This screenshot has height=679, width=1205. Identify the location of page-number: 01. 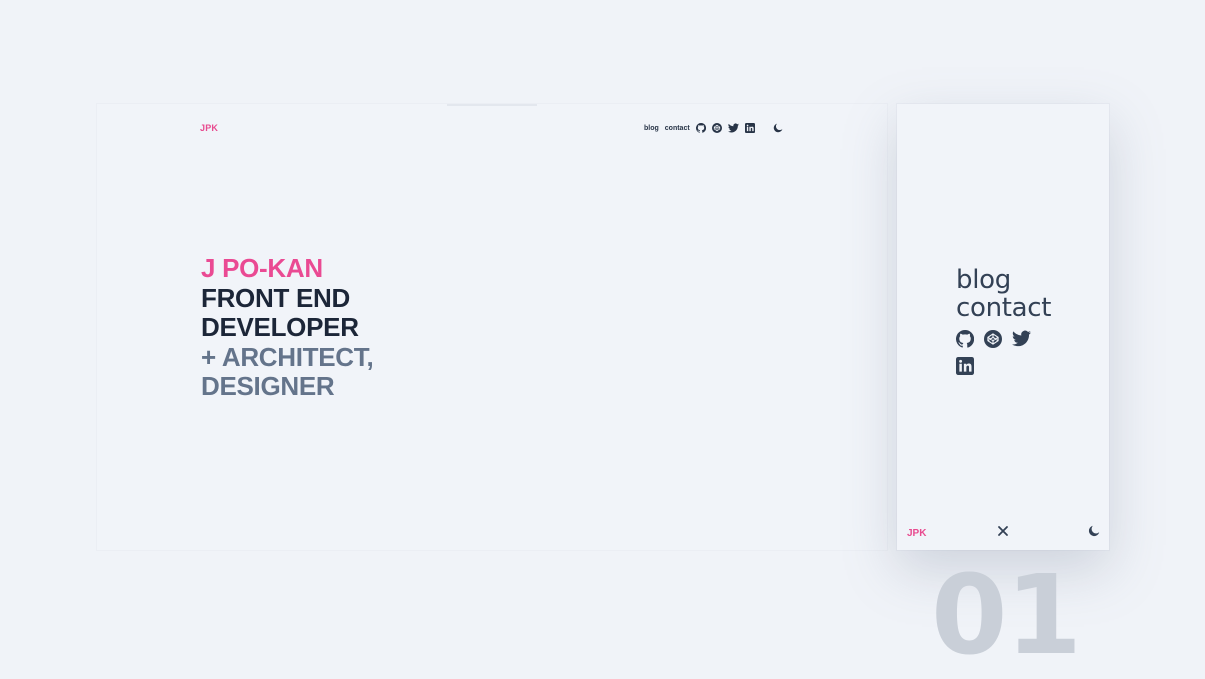
(1006, 615).